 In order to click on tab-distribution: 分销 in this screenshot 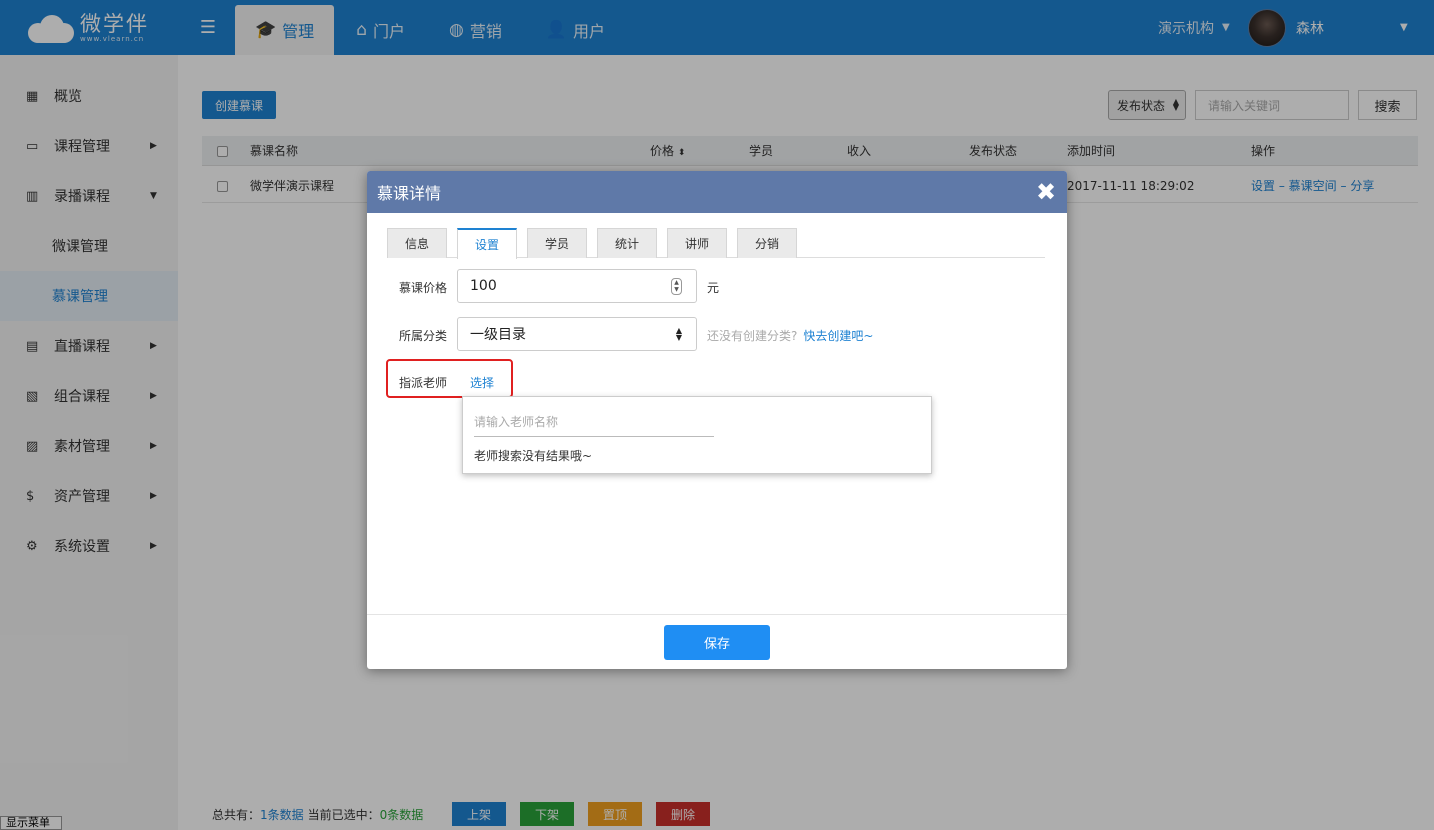, I will do `click(767, 243)`.